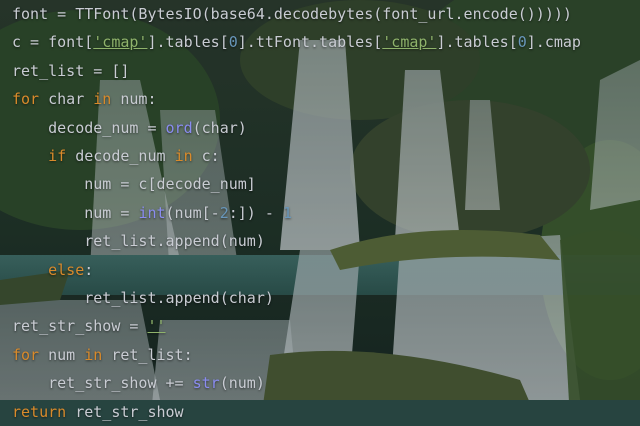 The width and height of the screenshot is (640, 426). I want to click on code-token: ret_list = [], so click(71, 70).